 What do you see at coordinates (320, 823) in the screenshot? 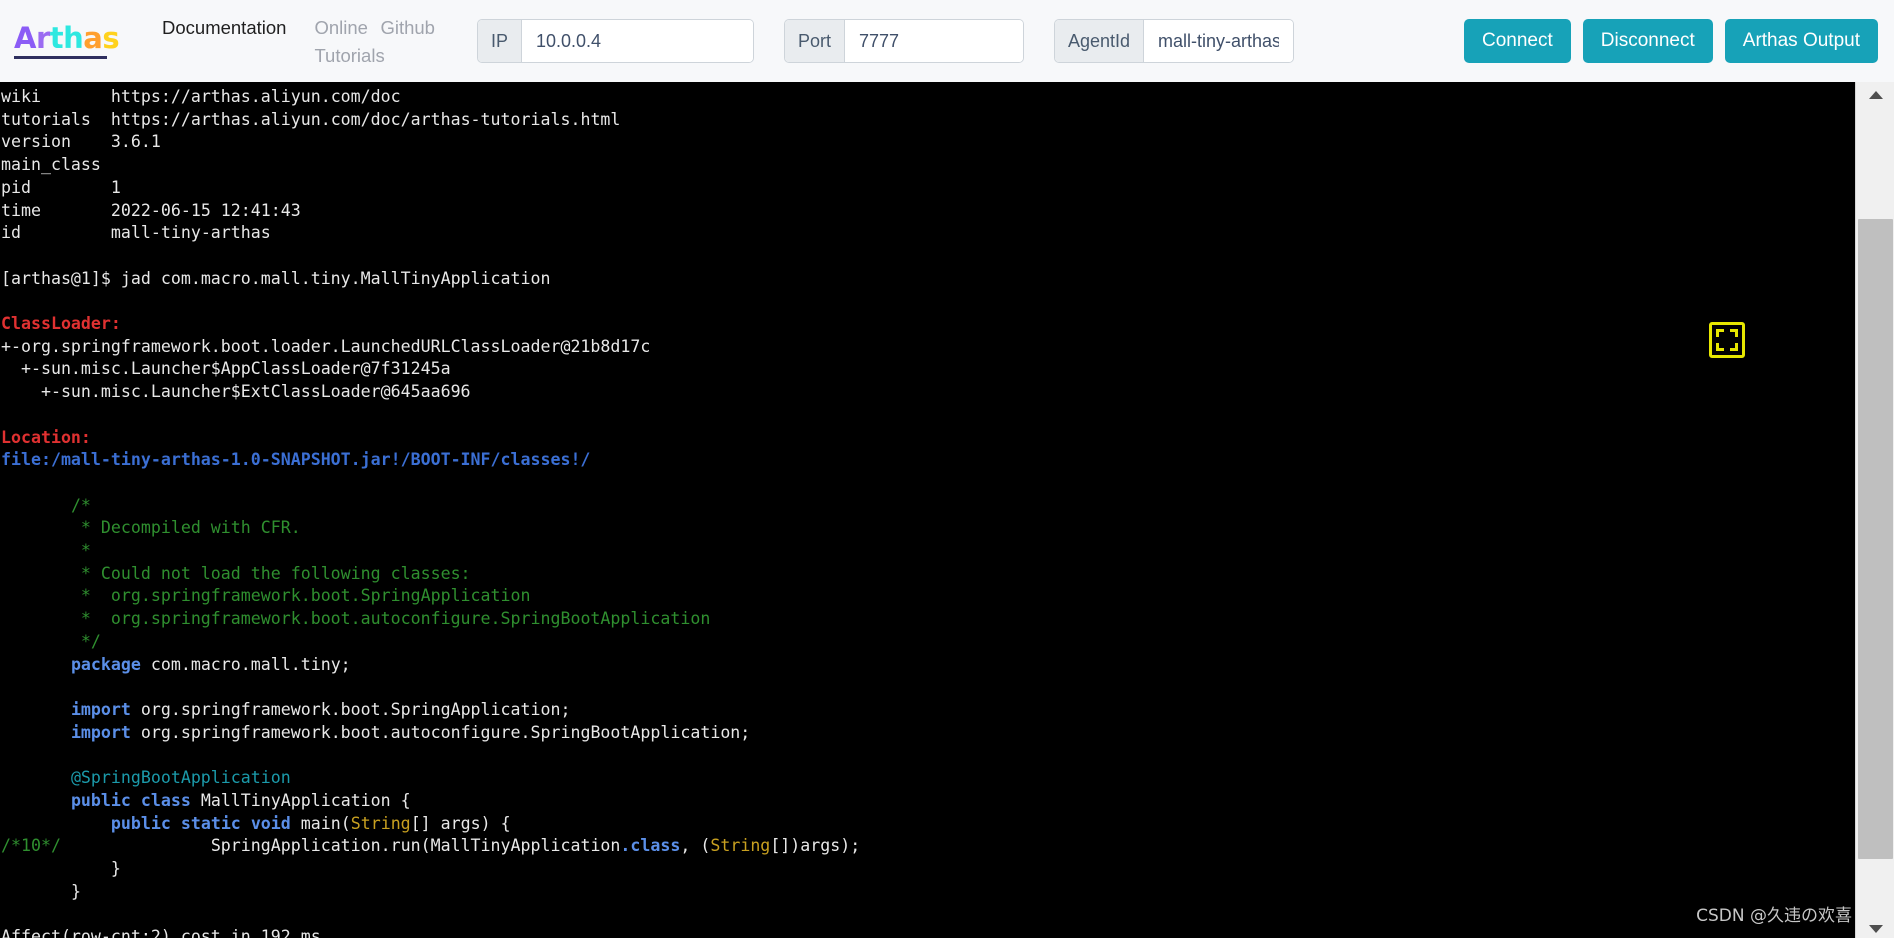
I see `code-method-main: main(` at bounding box center [320, 823].